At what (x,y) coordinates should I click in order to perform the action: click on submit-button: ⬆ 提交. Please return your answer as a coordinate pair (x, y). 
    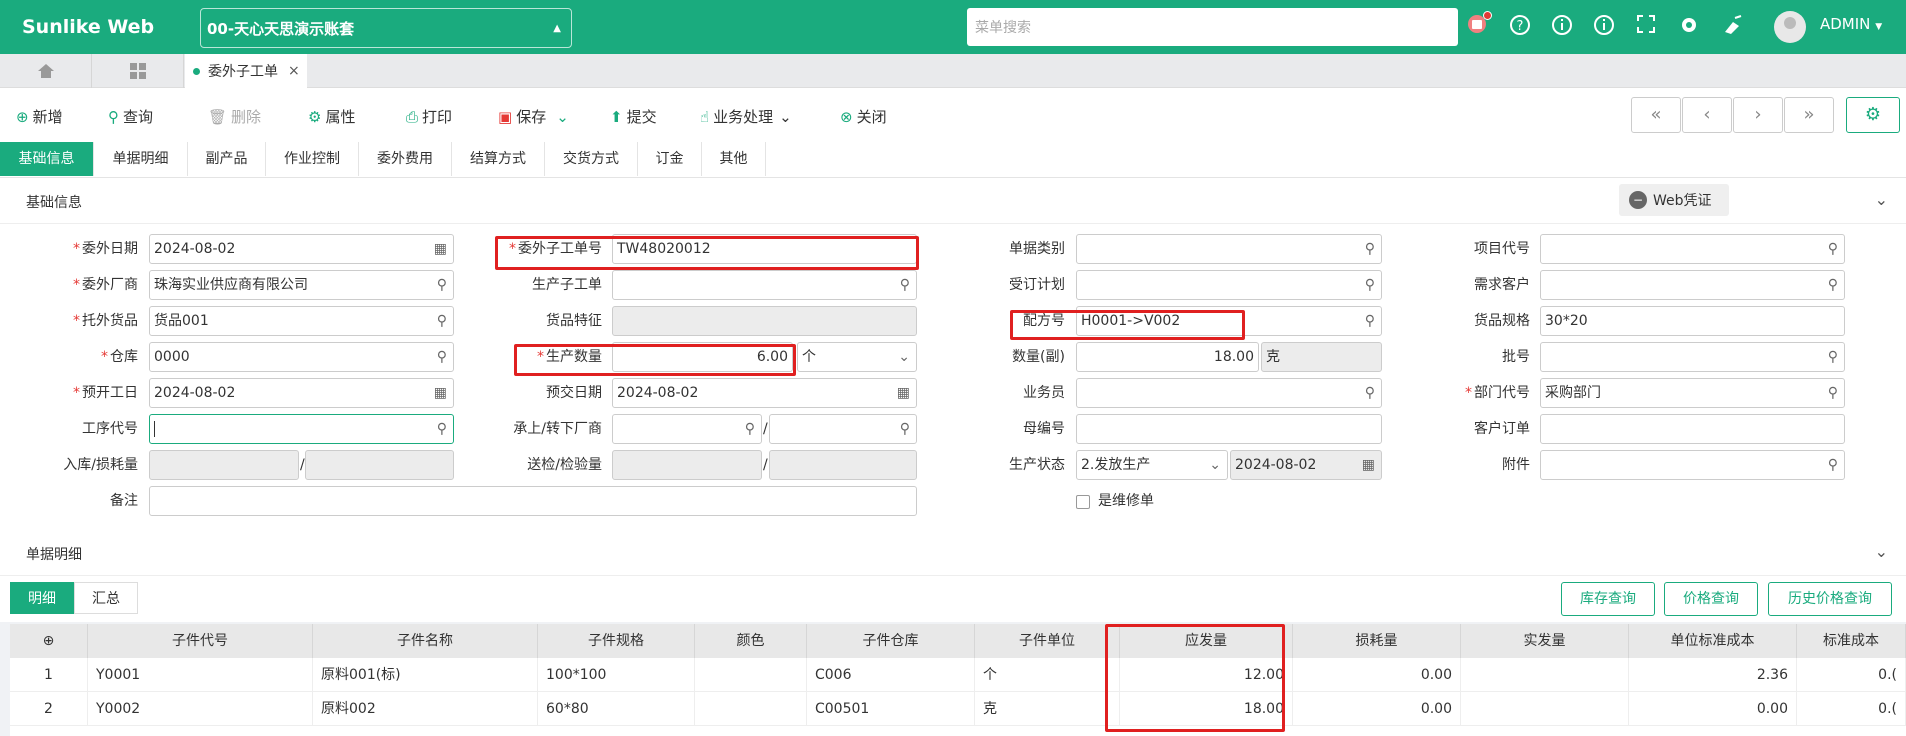
    Looking at the image, I should click on (633, 116).